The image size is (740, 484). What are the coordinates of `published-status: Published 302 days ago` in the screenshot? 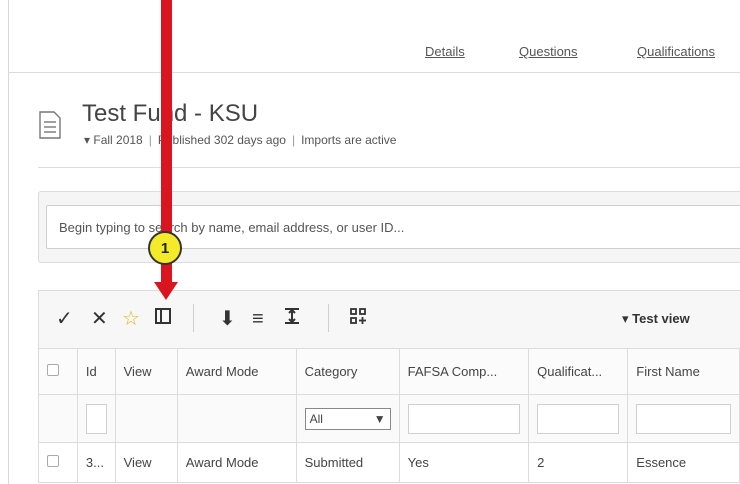 It's located at (221, 140).